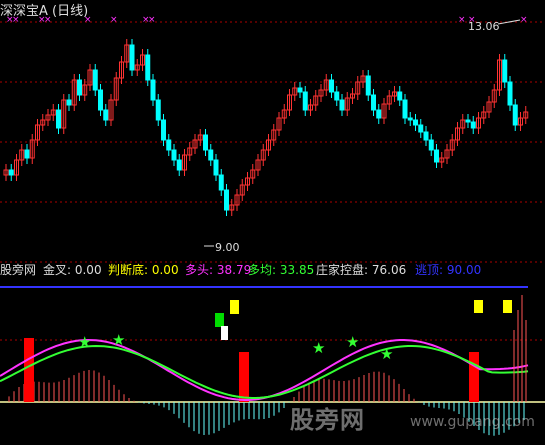 This screenshot has height=445, width=545. What do you see at coordinates (219, 320) in the screenshot?
I see `green-box` at bounding box center [219, 320].